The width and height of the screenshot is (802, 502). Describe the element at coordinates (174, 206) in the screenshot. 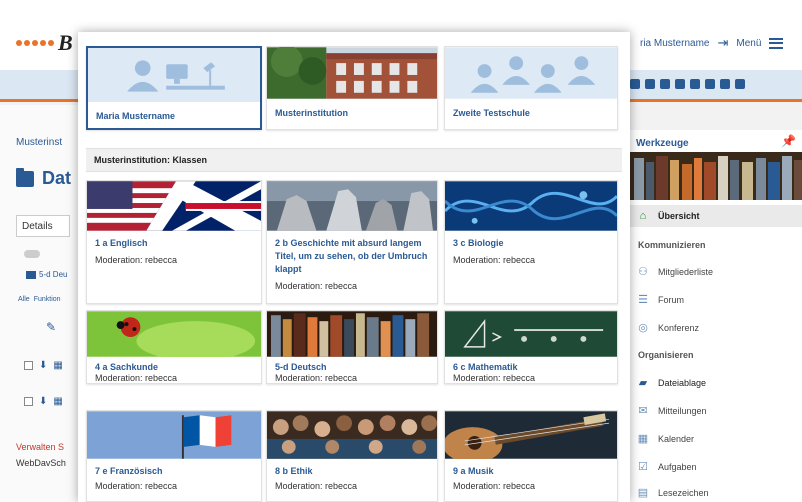

I see `flag-uk-us-image` at that location.